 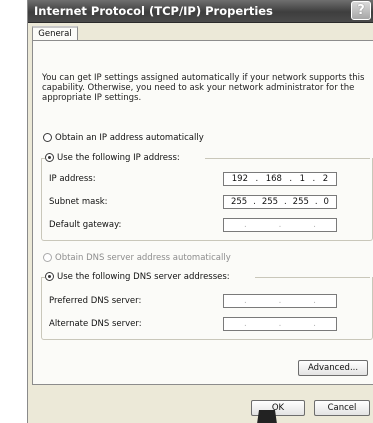 What do you see at coordinates (47, 137) in the screenshot?
I see `obtain-ip-auto-radio` at bounding box center [47, 137].